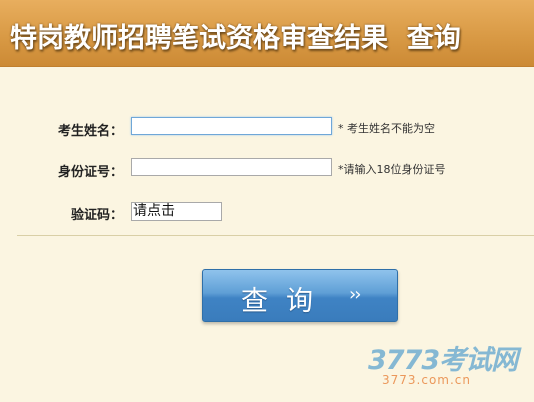 The width and height of the screenshot is (534, 402). I want to click on double-arrow-icon: ››, so click(355, 294).